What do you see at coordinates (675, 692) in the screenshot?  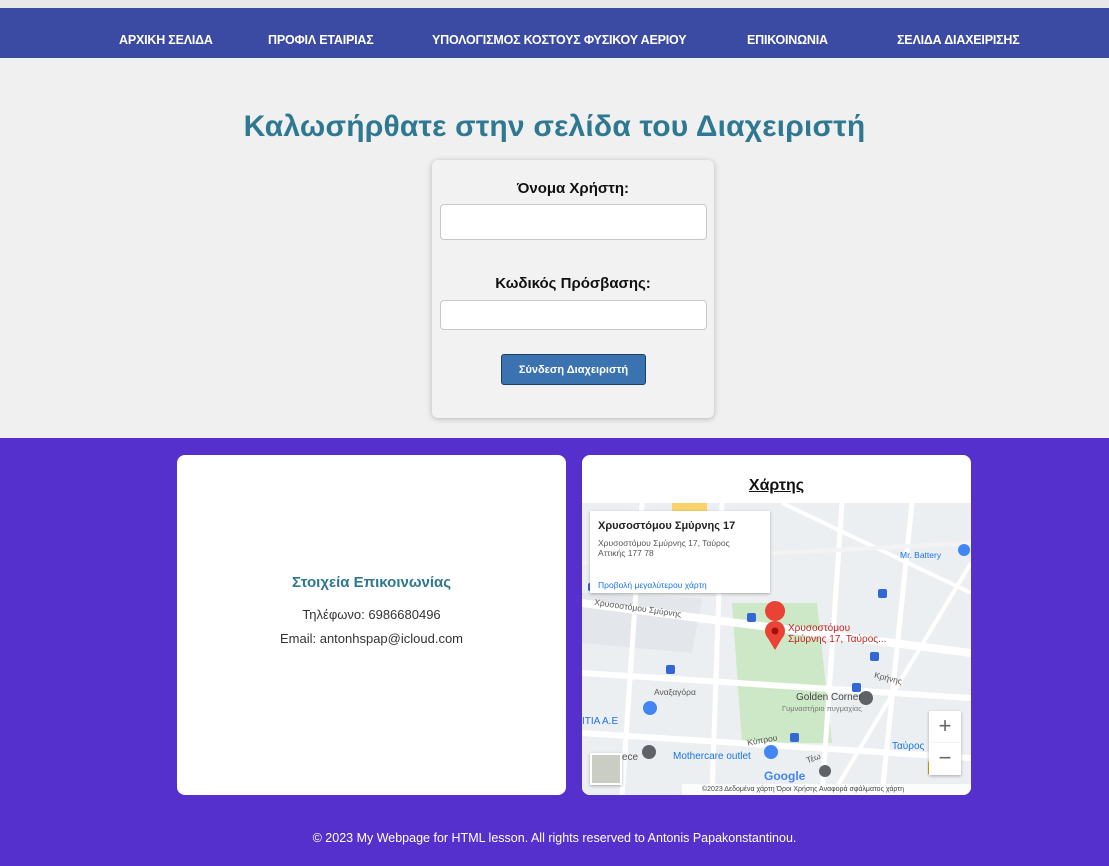 I see `street-label: Αναξαγόρα` at bounding box center [675, 692].